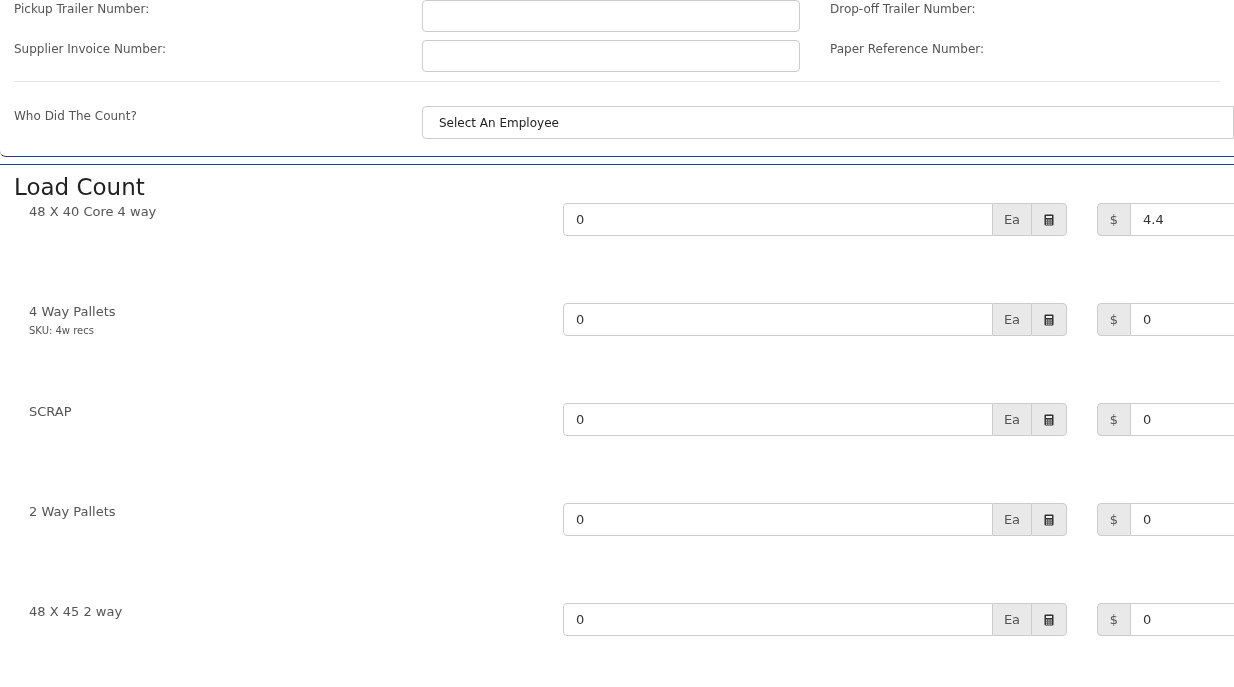 The width and height of the screenshot is (1234, 687). What do you see at coordinates (90, 49) in the screenshot?
I see `field-label: Supplier Invoice Number:` at bounding box center [90, 49].